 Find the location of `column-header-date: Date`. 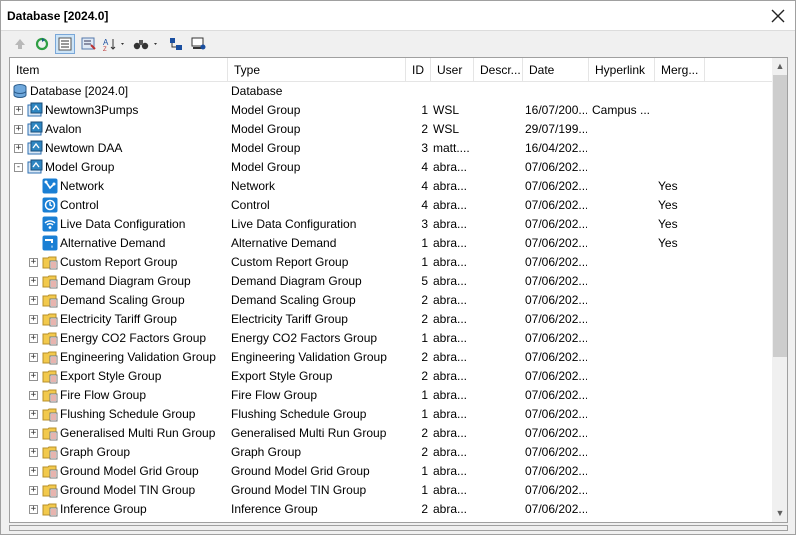

column-header-date: Date is located at coordinates (556, 70).